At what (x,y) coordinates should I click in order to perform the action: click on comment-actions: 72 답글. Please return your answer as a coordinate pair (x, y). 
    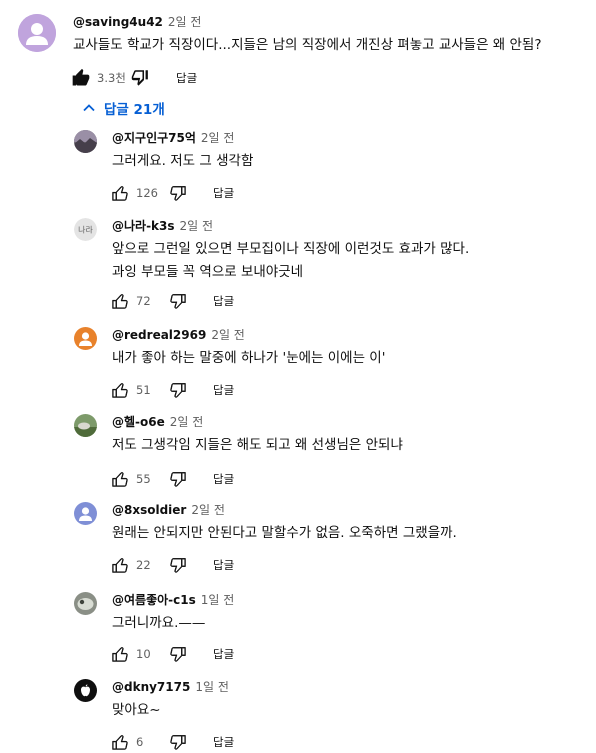
    Looking at the image, I should click on (172, 301).